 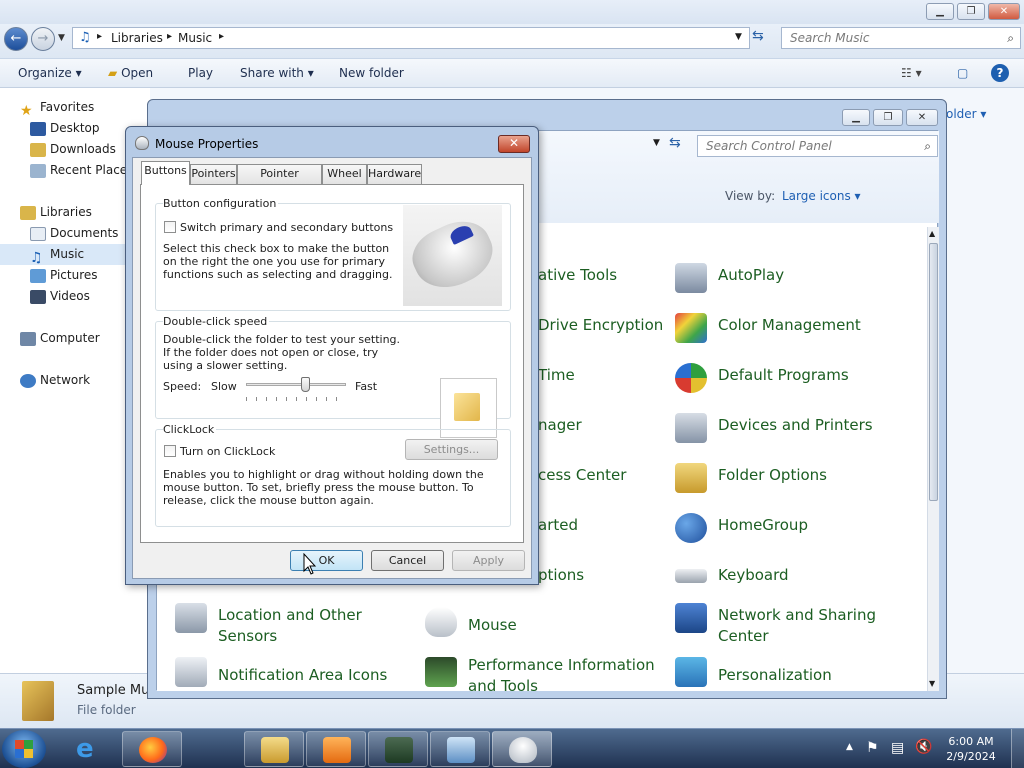 I want to click on switch-buttons-checkbox, so click(x=170, y=227).